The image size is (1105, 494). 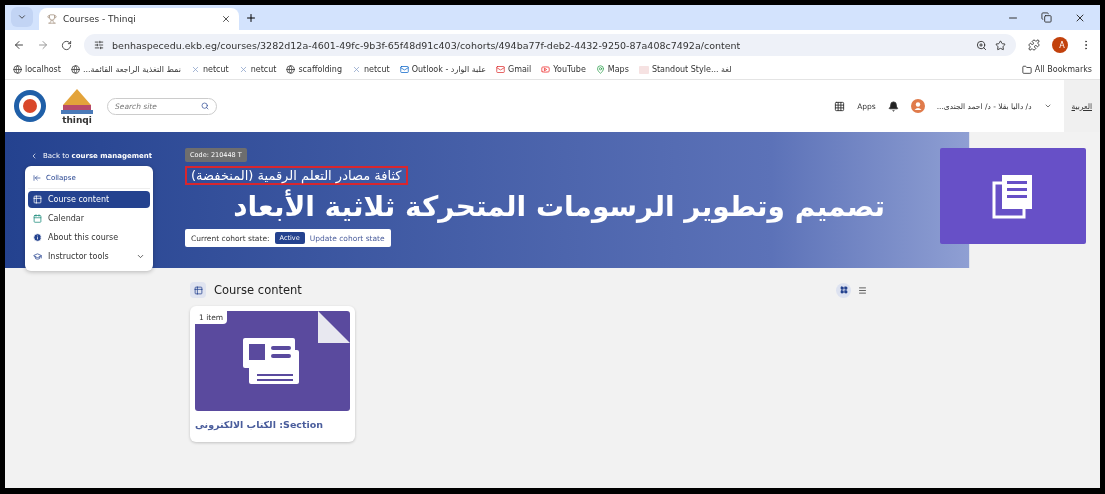 I want to click on bookmark-link: Gmail, so click(x=519, y=69).